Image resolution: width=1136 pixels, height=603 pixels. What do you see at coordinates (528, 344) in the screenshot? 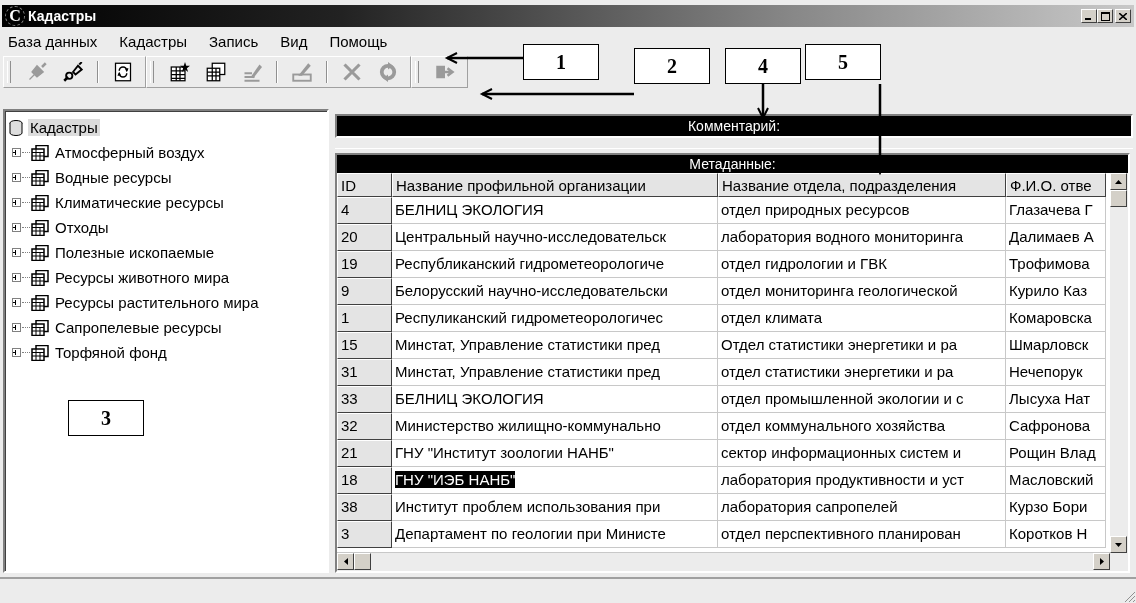
I see `cell-text: Минстат, Управление статистики пред` at bounding box center [528, 344].